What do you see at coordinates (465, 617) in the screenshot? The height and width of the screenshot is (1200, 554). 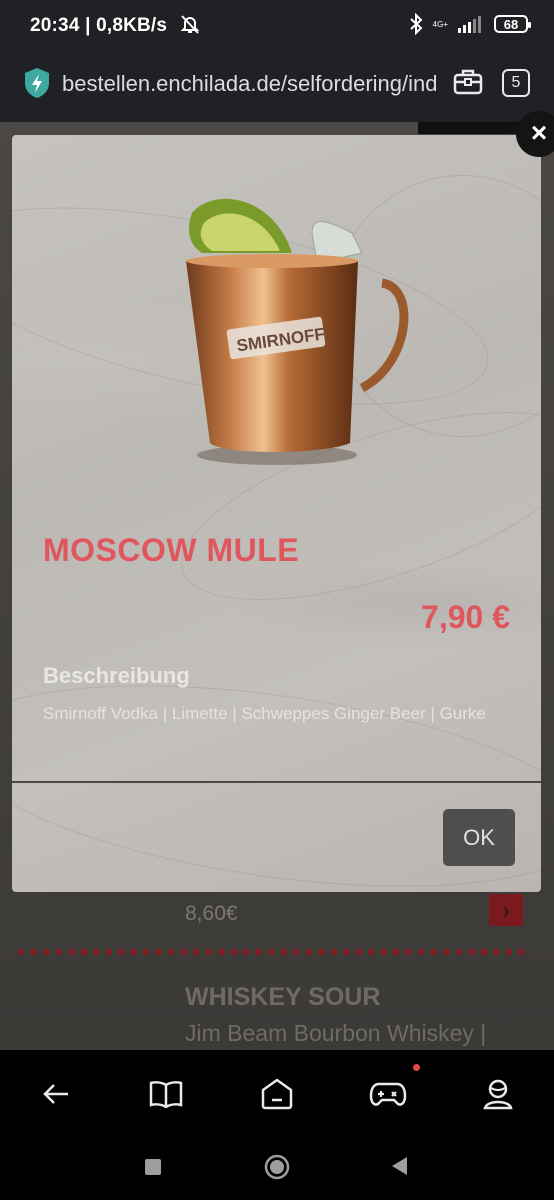 I see `product-price: 7,90 €` at bounding box center [465, 617].